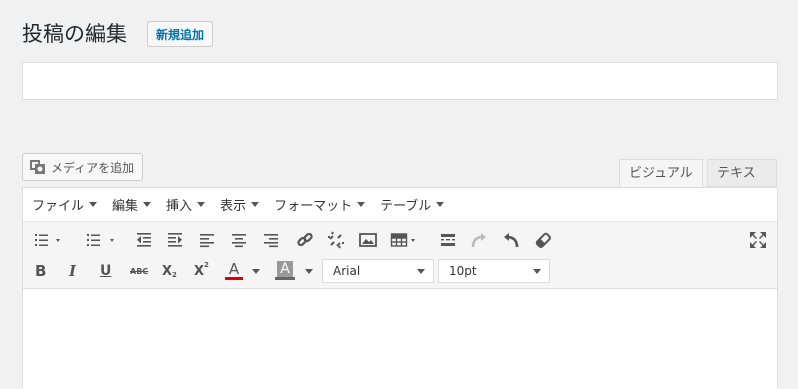  I want to click on redo-button, so click(479, 240).